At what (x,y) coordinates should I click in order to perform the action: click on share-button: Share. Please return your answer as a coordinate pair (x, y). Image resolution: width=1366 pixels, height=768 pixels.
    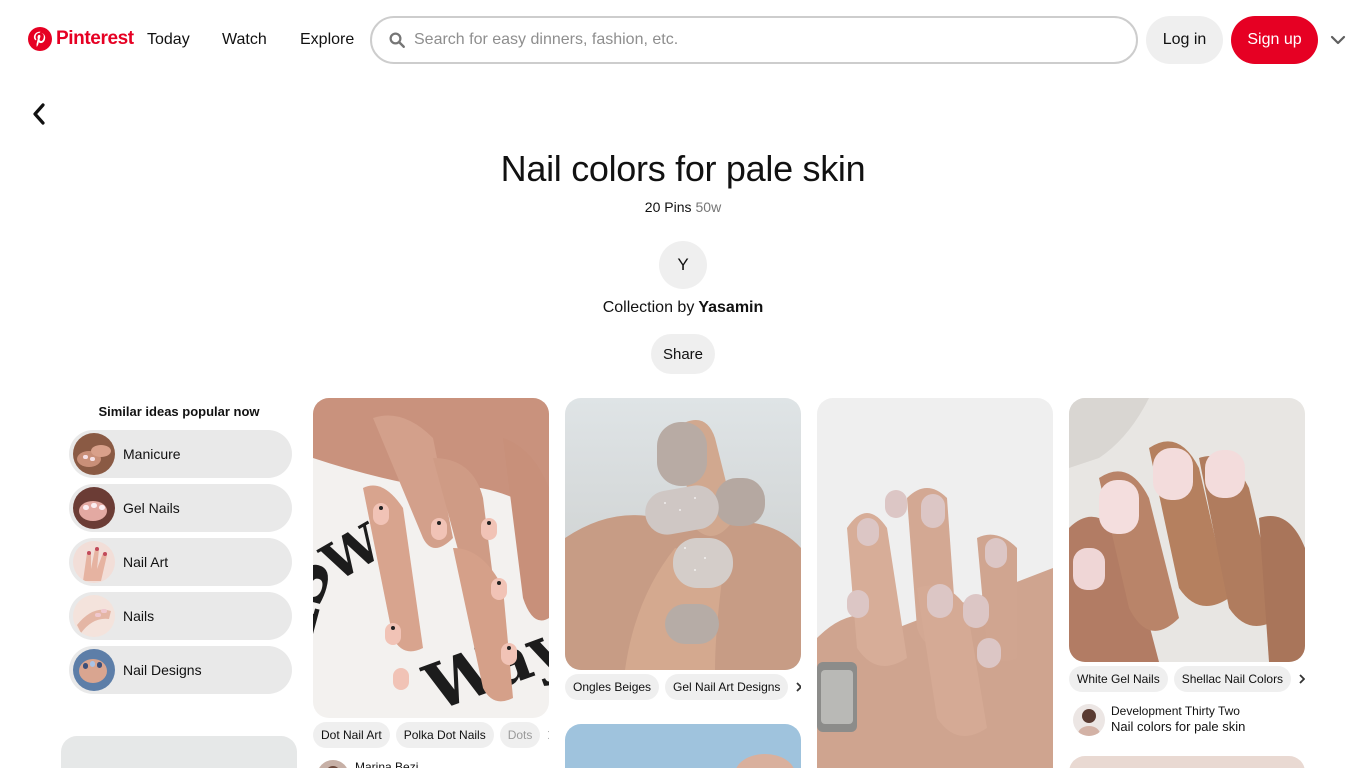
    Looking at the image, I should click on (683, 354).